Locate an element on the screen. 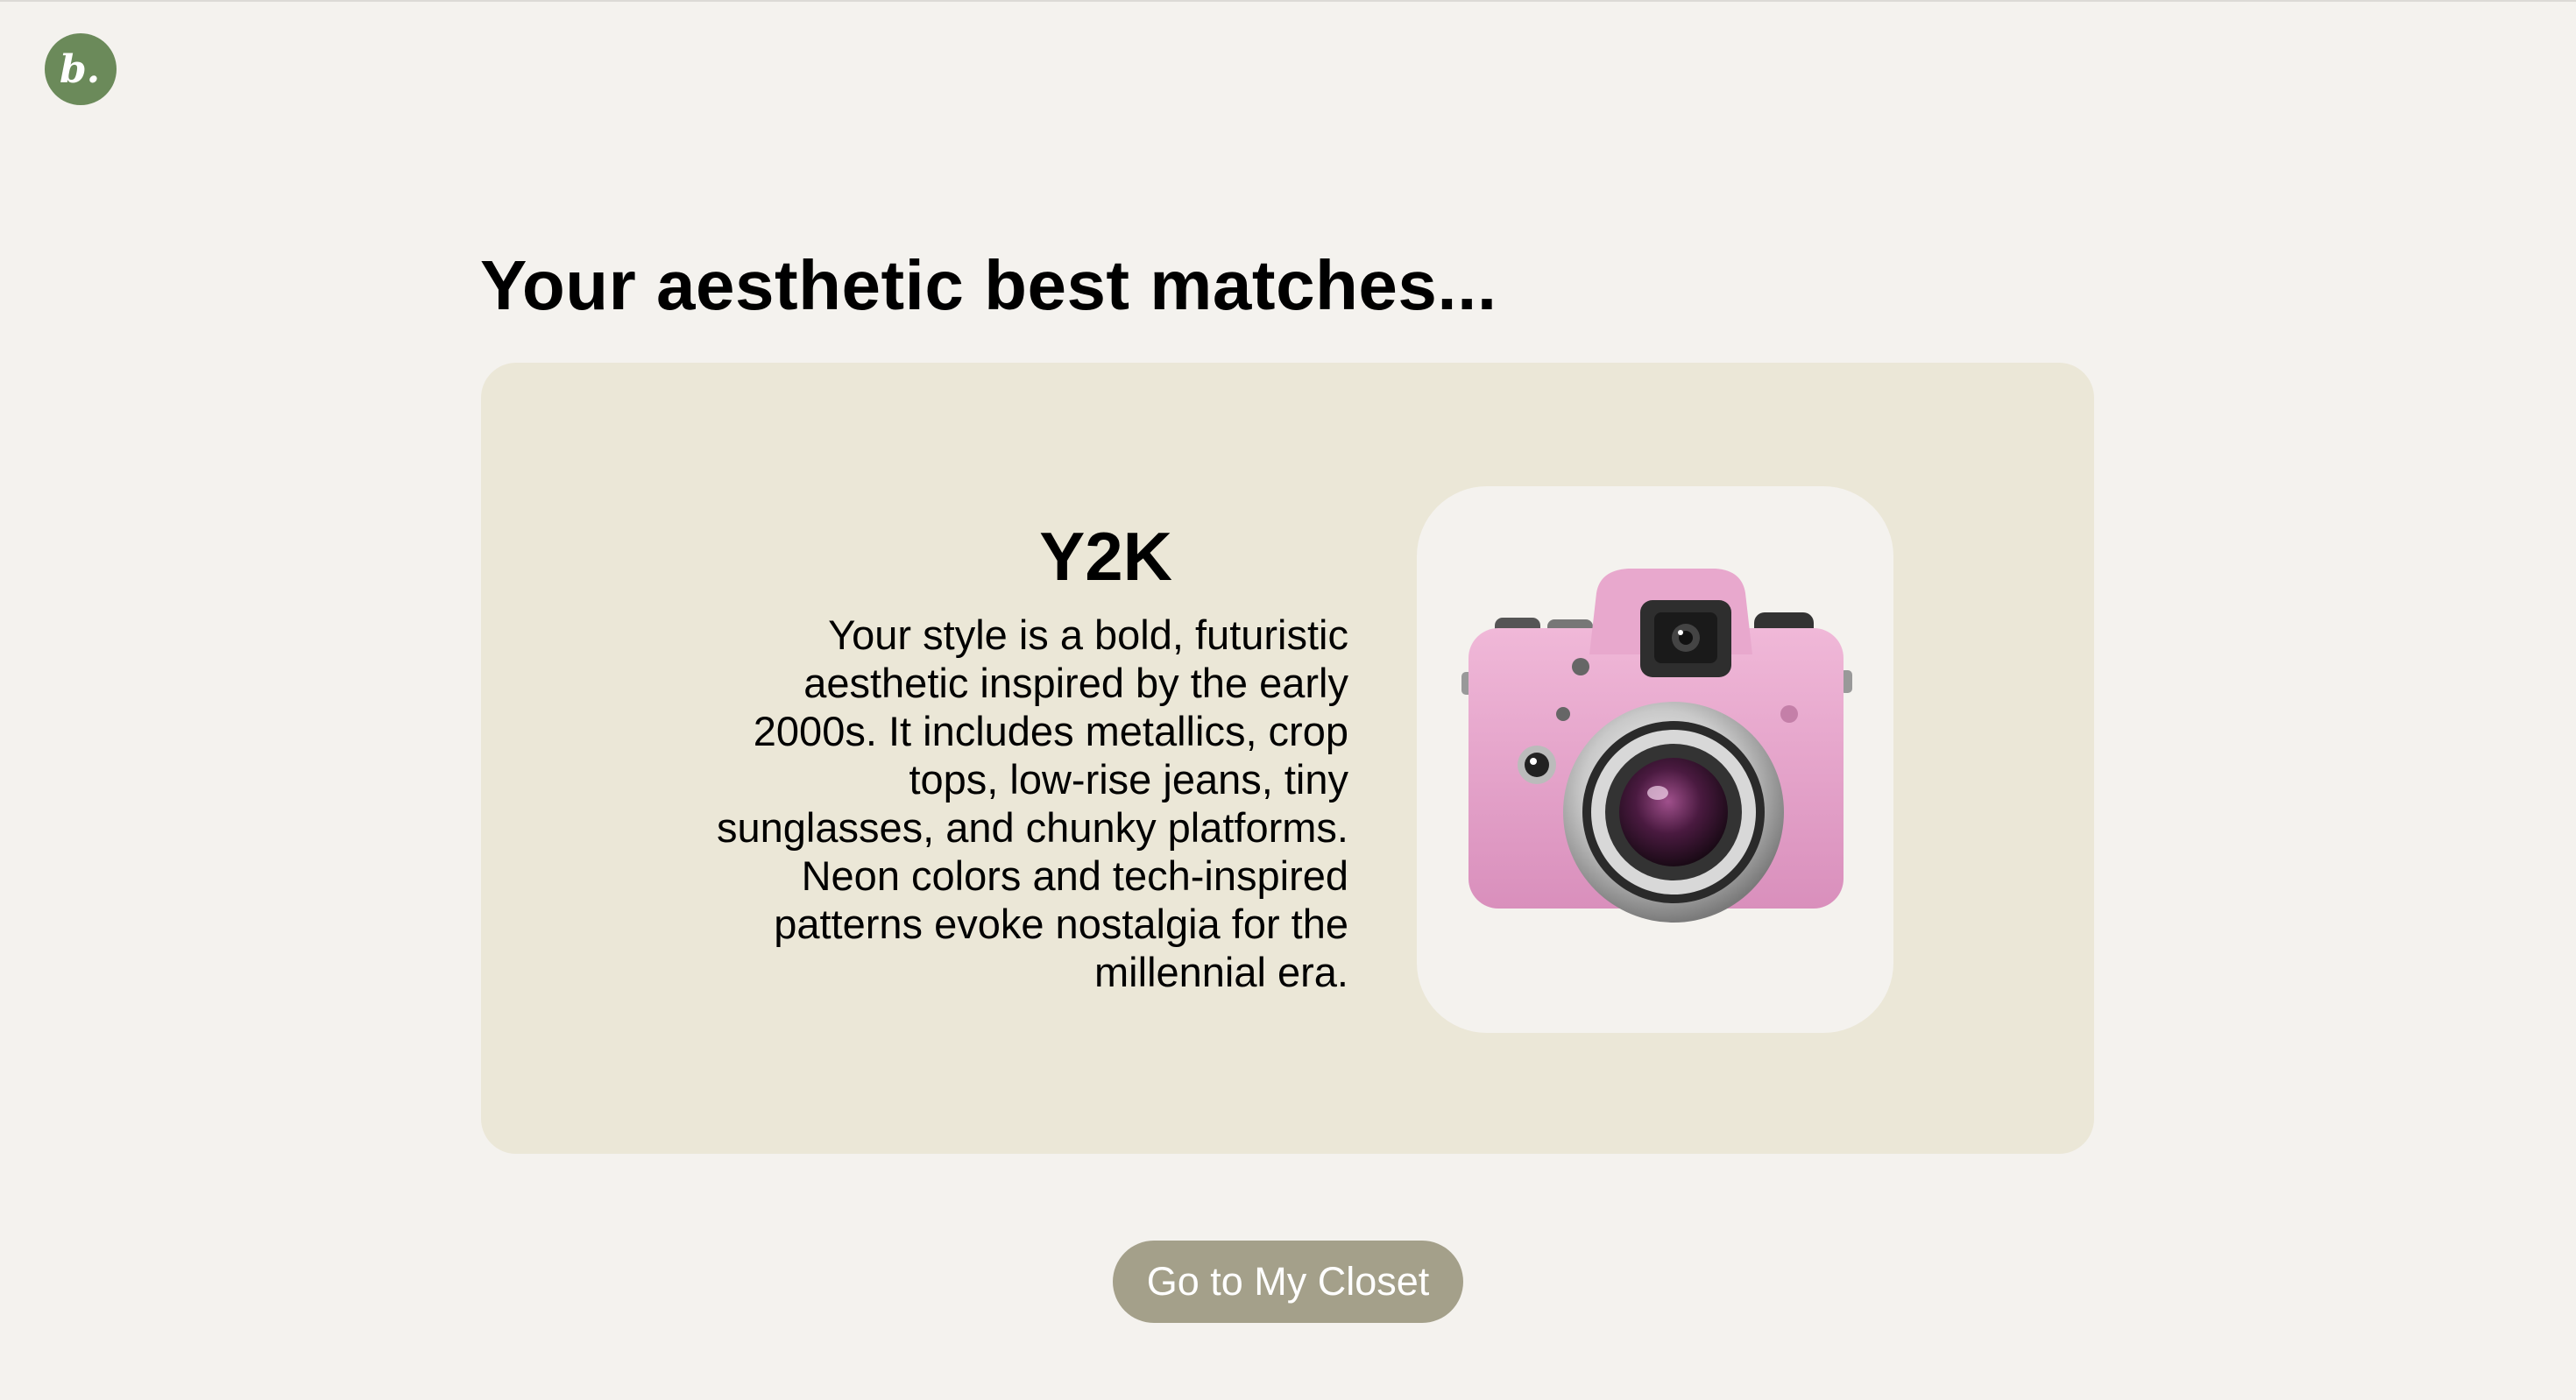 This screenshot has height=1400, width=2576. brand-logo: b. is located at coordinates (81, 69).